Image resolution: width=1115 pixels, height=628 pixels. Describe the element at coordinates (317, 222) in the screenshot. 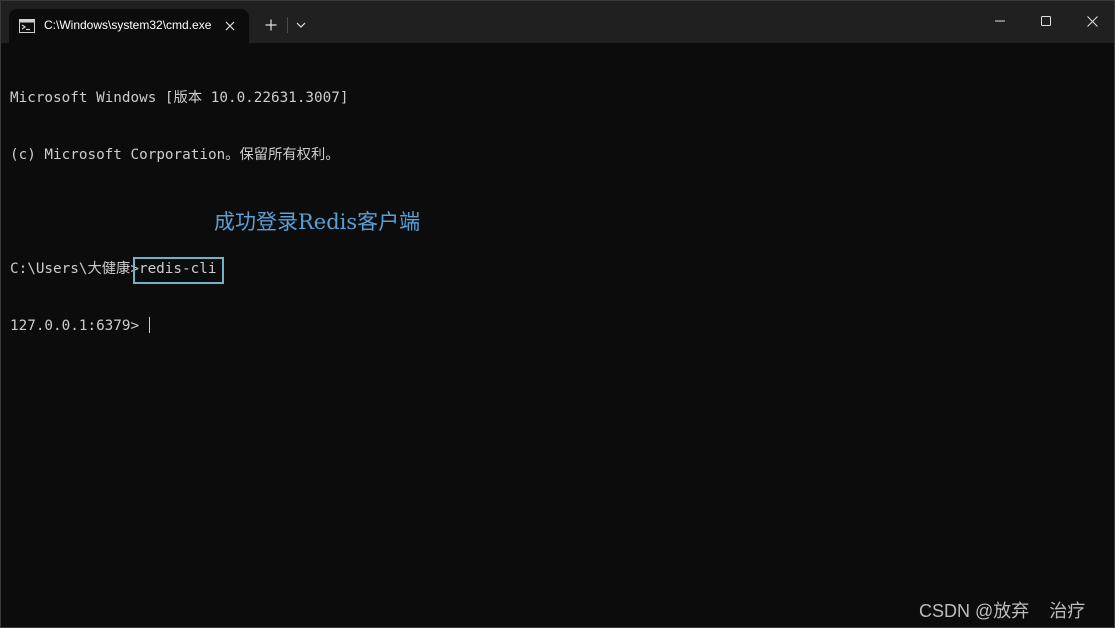

I see `annotation-label: 成功登录Redis客户端` at that location.